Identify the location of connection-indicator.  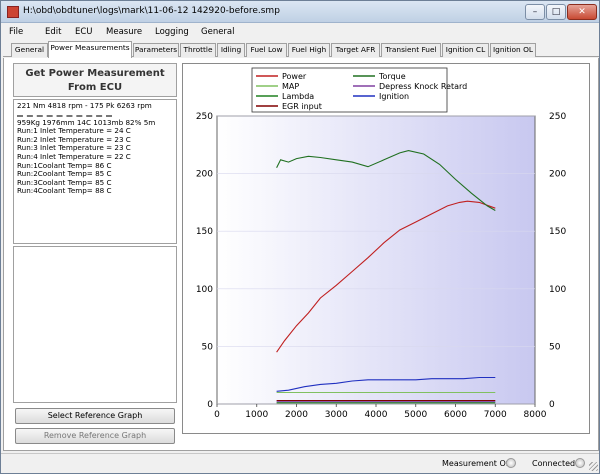
(580, 463).